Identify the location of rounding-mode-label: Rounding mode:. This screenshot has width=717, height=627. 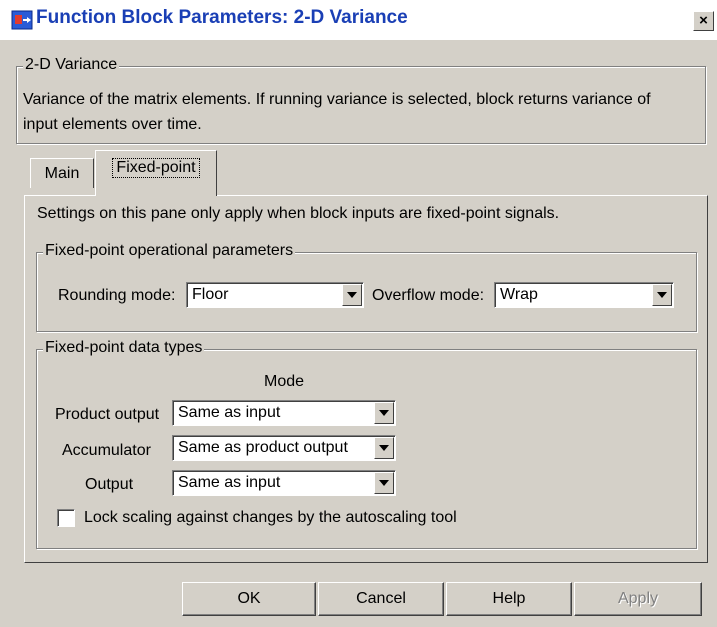
(117, 295).